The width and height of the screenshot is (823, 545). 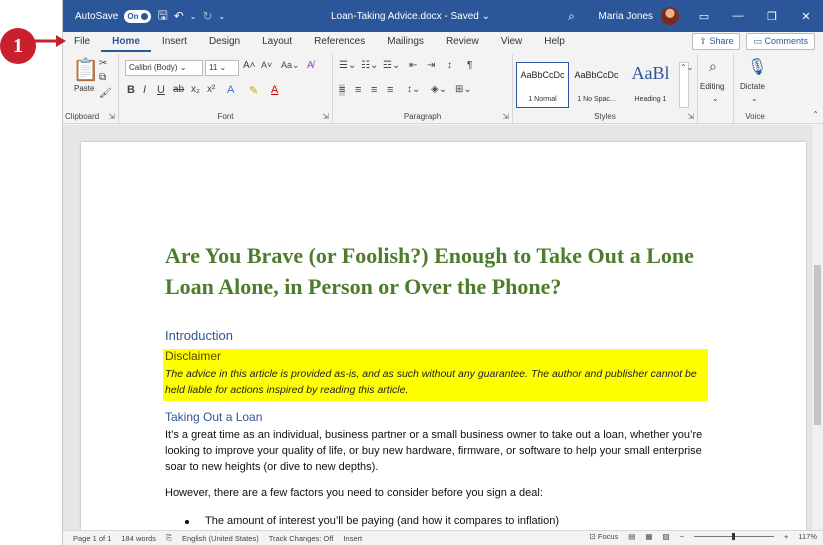 What do you see at coordinates (103, 63) in the screenshot?
I see `cut-icon: ✂` at bounding box center [103, 63].